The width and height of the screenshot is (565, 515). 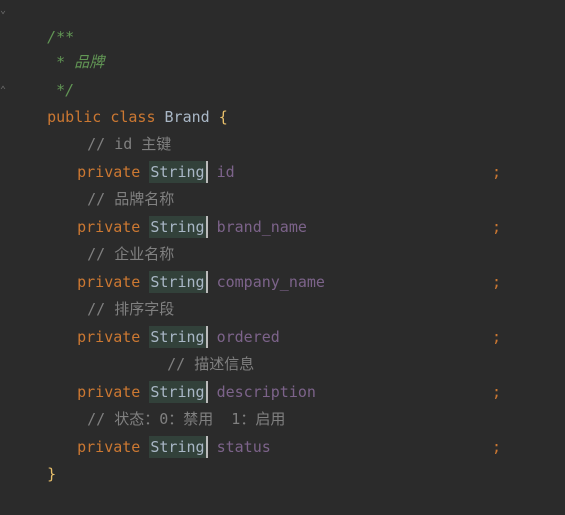 What do you see at coordinates (282, 128) in the screenshot?
I see `field-comment-line: // id 主键` at bounding box center [282, 128].